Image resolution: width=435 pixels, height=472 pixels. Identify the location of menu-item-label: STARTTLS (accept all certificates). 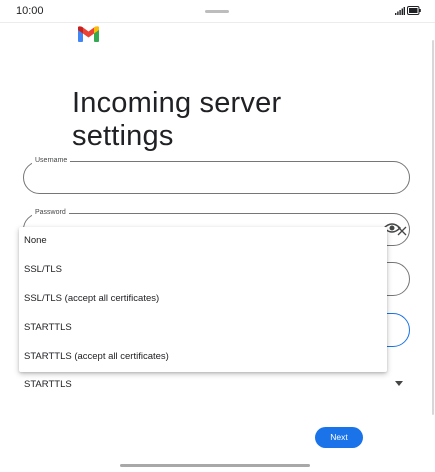
(96, 356).